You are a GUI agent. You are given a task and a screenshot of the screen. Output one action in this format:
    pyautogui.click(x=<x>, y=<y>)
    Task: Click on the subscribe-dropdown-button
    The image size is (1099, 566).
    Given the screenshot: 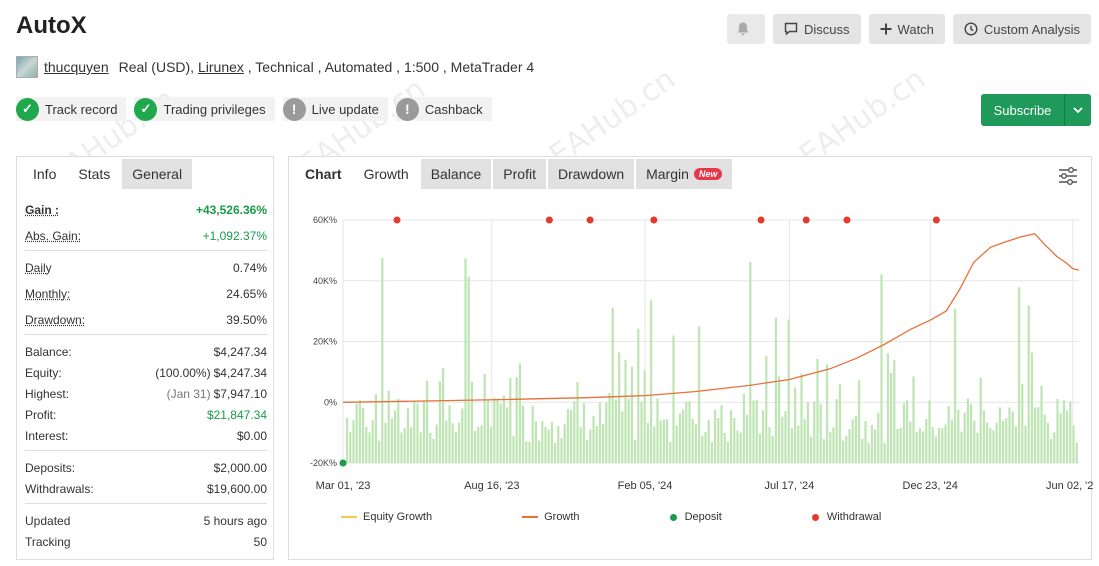 What is the action you would take?
    pyautogui.click(x=1078, y=110)
    